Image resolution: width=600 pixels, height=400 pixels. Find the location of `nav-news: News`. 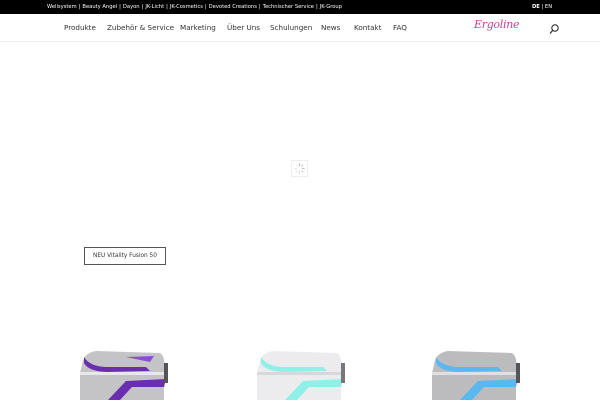

nav-news: News is located at coordinates (330, 27).